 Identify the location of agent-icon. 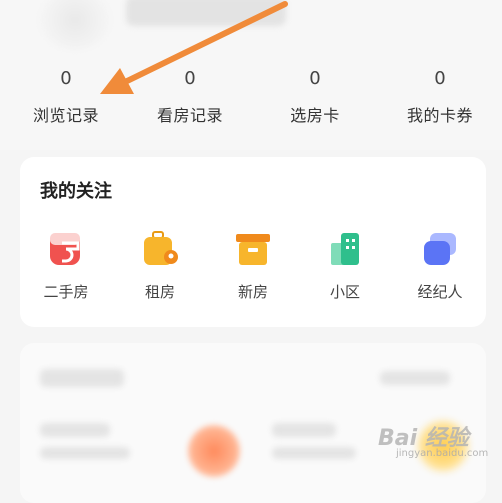
(440, 249).